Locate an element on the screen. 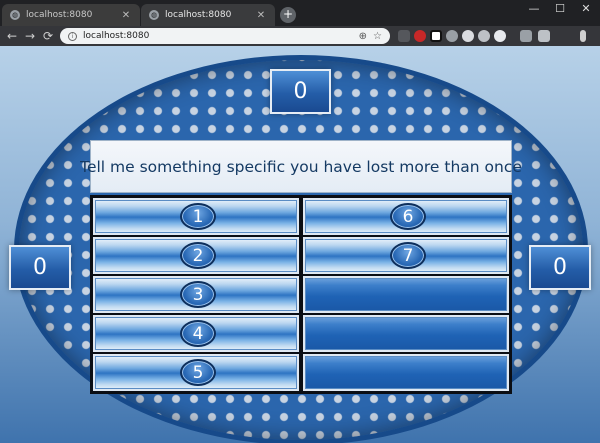  forward-icon: → is located at coordinates (30, 36).